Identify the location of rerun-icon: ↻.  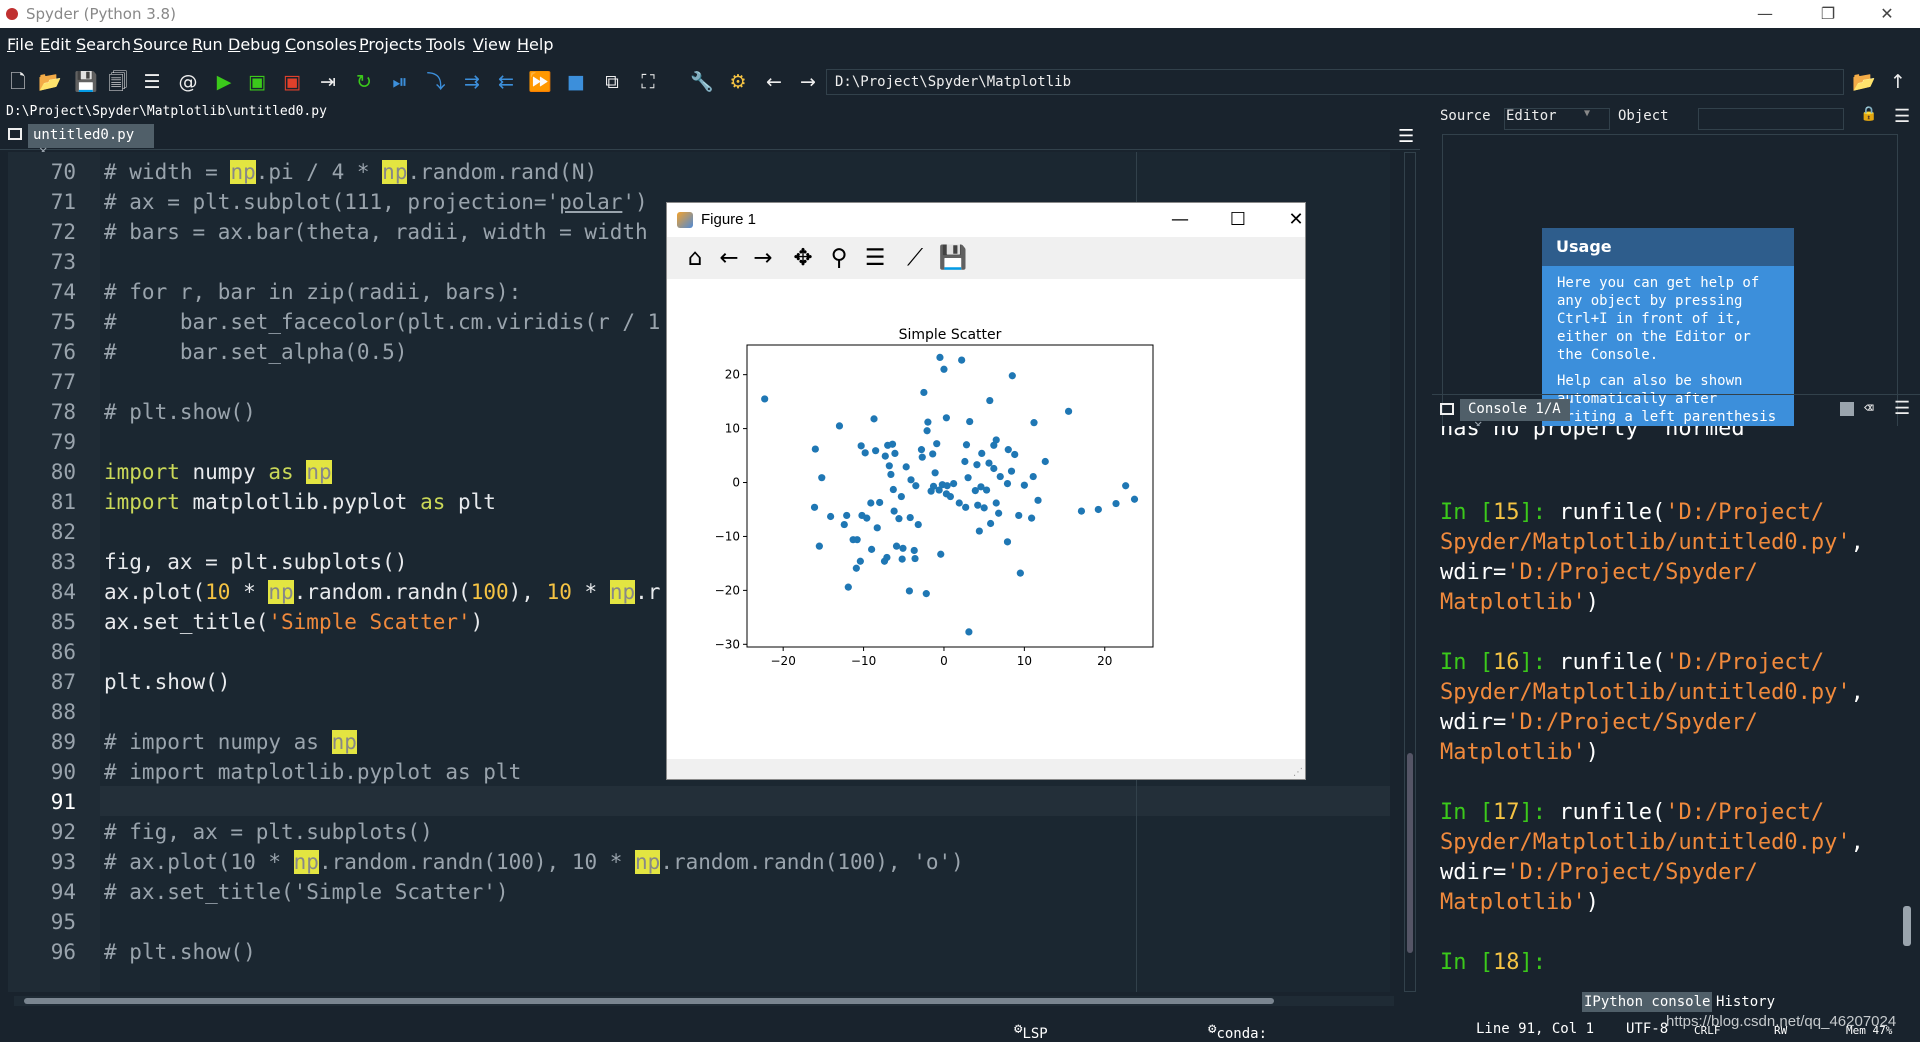
(364, 82).